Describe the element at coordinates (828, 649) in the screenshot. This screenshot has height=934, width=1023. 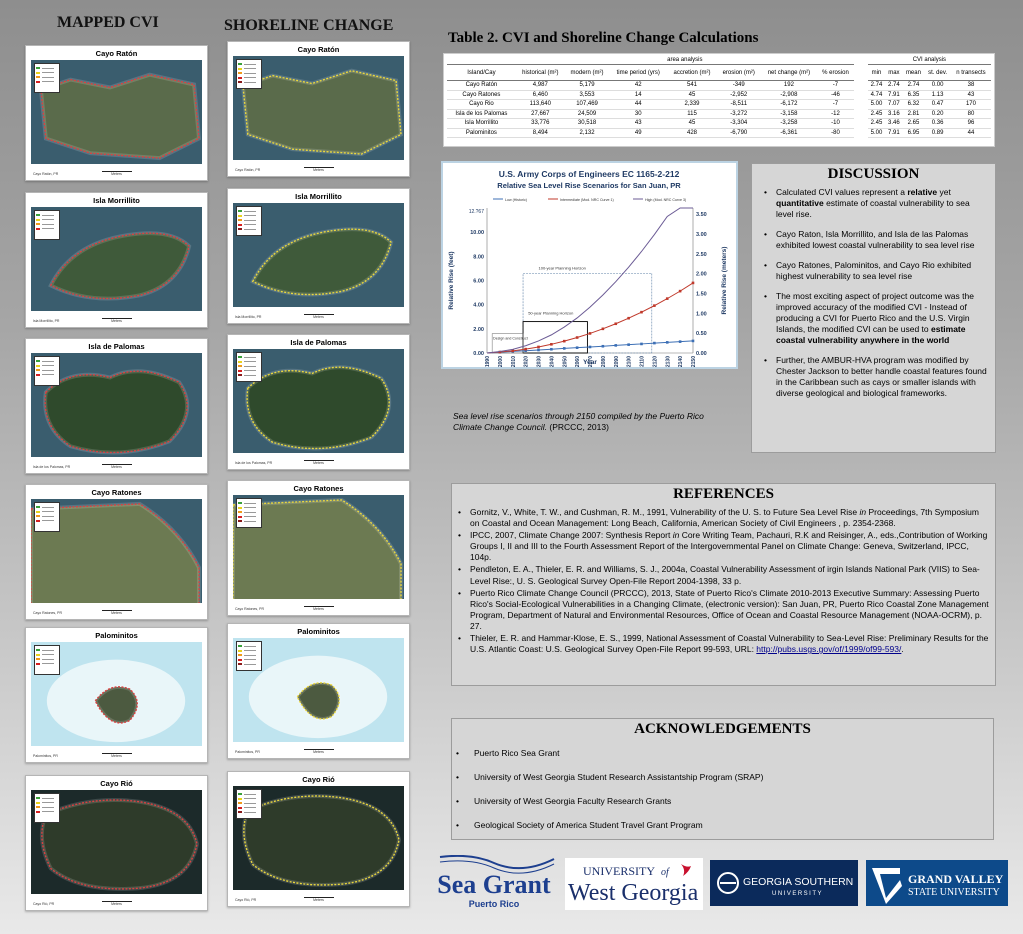
I see `usgs-link: http://pubs.usgs.gov/of/1999/of99-593/` at that location.